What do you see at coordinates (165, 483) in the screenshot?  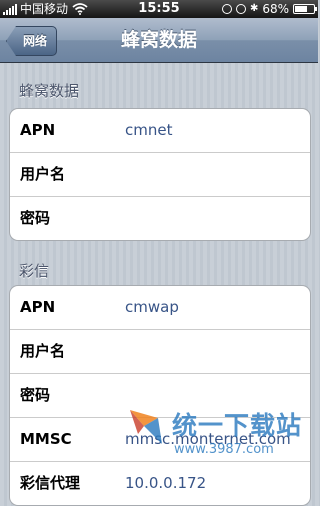 I see `mms-proxy-field: 10.0.0.172` at bounding box center [165, 483].